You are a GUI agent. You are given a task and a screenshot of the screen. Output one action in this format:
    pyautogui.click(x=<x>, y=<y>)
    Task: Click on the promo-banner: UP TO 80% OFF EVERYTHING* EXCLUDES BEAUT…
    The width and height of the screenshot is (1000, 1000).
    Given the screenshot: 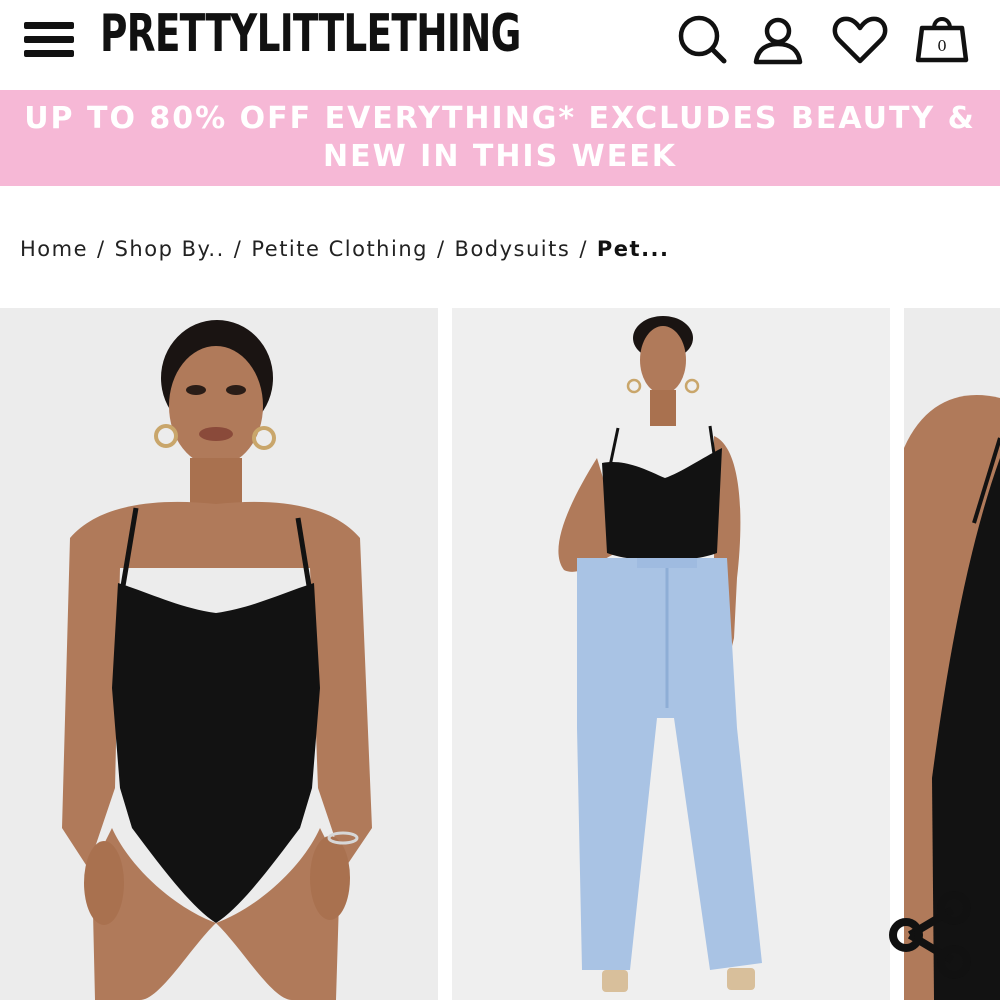 What is the action you would take?
    pyautogui.click(x=500, y=138)
    